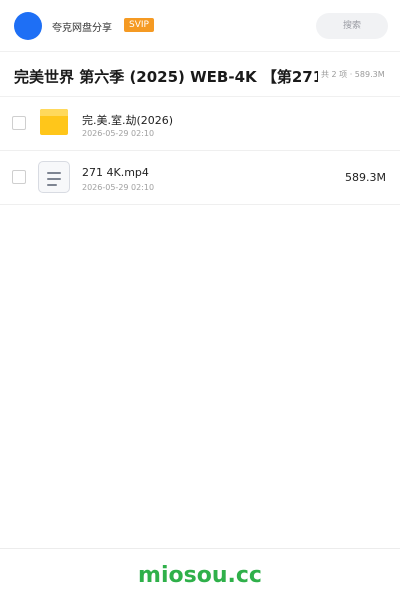 This screenshot has height=600, width=400. What do you see at coordinates (115, 172) in the screenshot?
I see `file-name: 271 4K.mp4` at bounding box center [115, 172].